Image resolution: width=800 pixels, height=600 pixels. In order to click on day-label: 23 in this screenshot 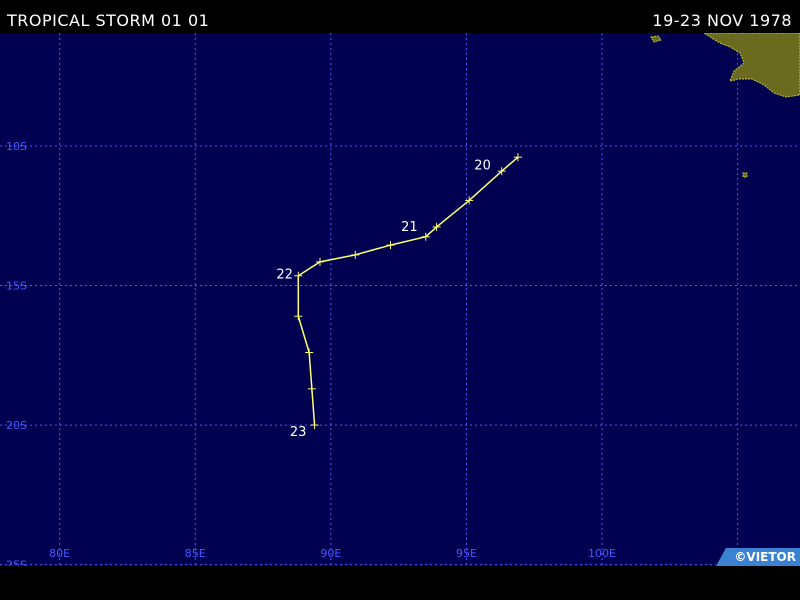, I will do `click(298, 432)`.